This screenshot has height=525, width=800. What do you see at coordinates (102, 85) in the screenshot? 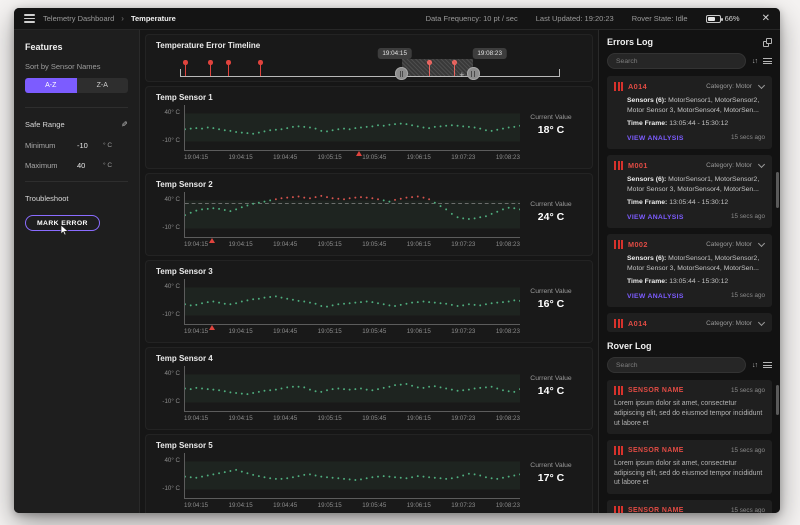
I see `sort-za-button: Z-A` at bounding box center [102, 85].